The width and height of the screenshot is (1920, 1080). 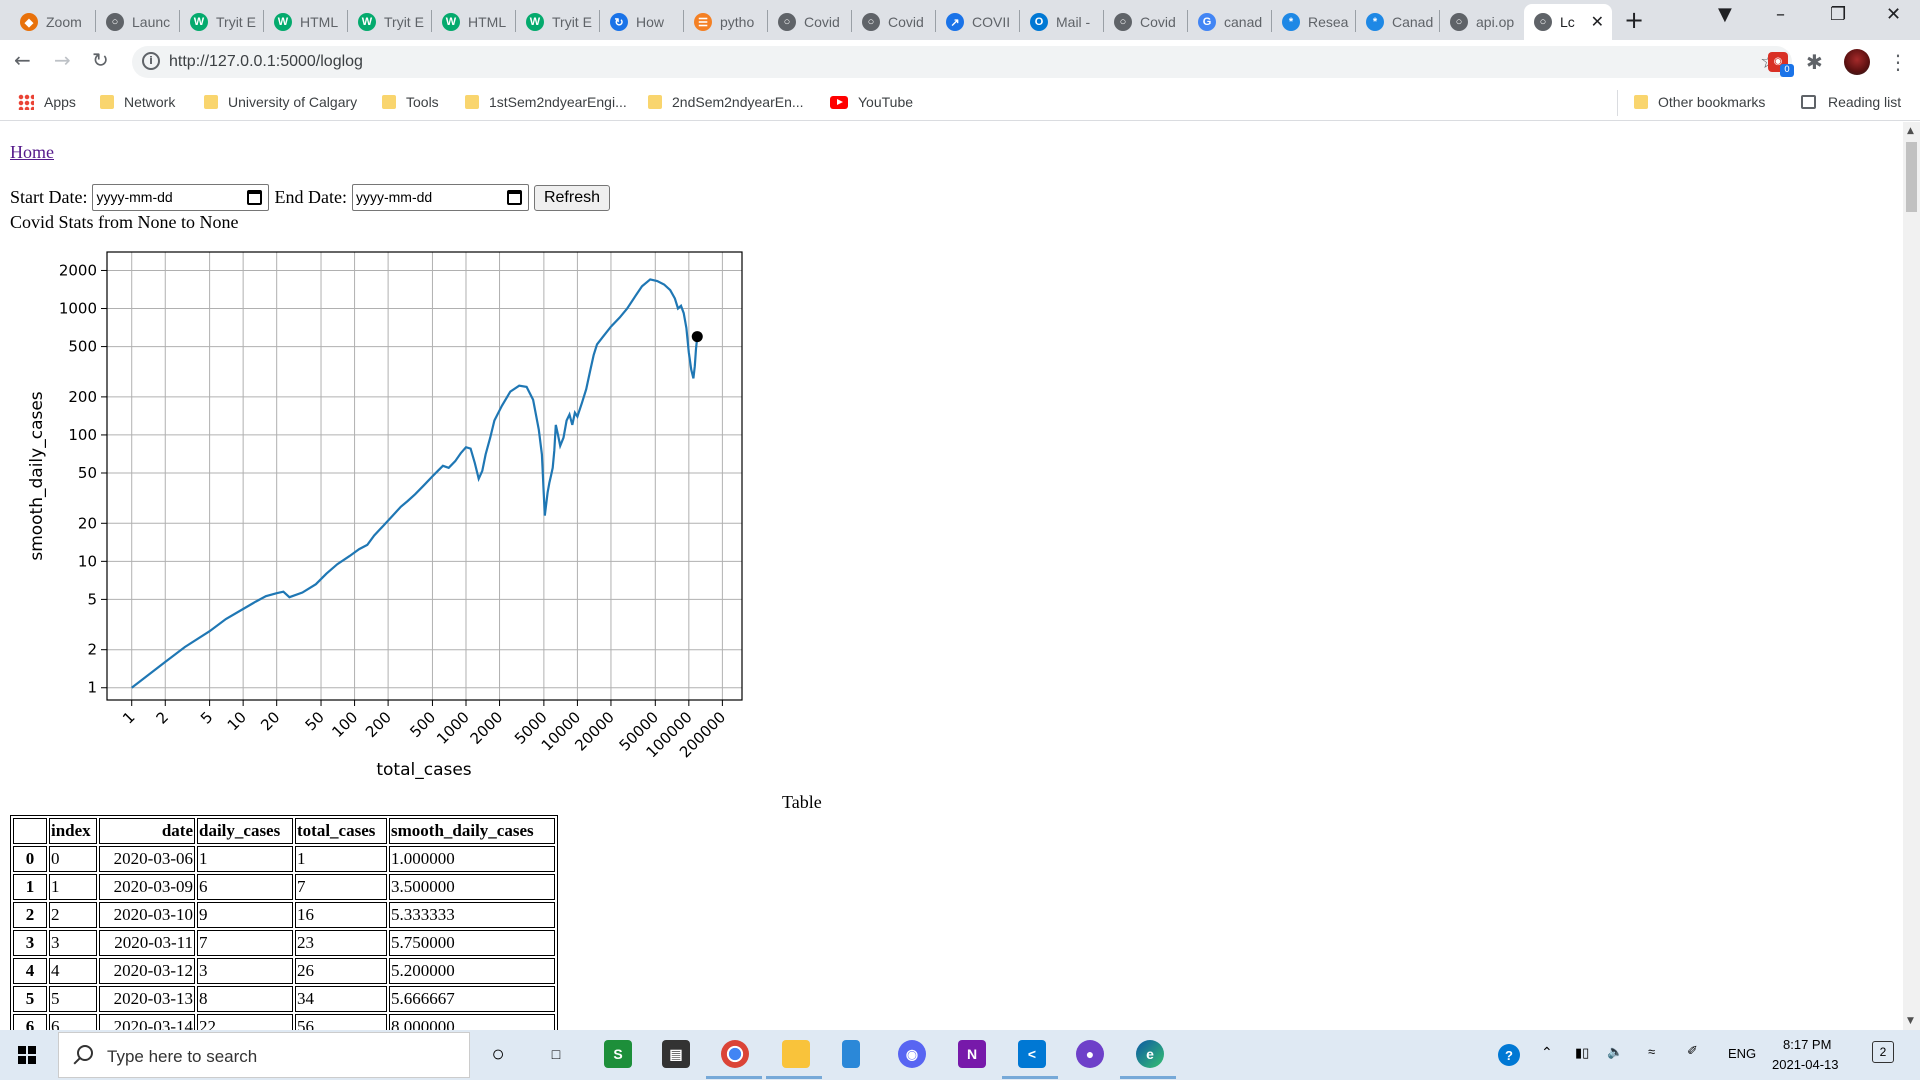 What do you see at coordinates (22, 60) in the screenshot?
I see `back-icon: ←` at bounding box center [22, 60].